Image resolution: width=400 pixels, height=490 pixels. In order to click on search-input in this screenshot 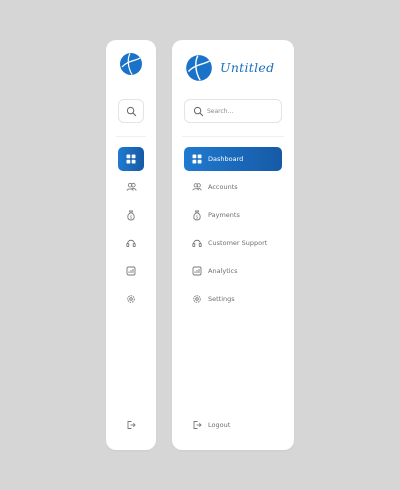, I will do `click(242, 111)`.